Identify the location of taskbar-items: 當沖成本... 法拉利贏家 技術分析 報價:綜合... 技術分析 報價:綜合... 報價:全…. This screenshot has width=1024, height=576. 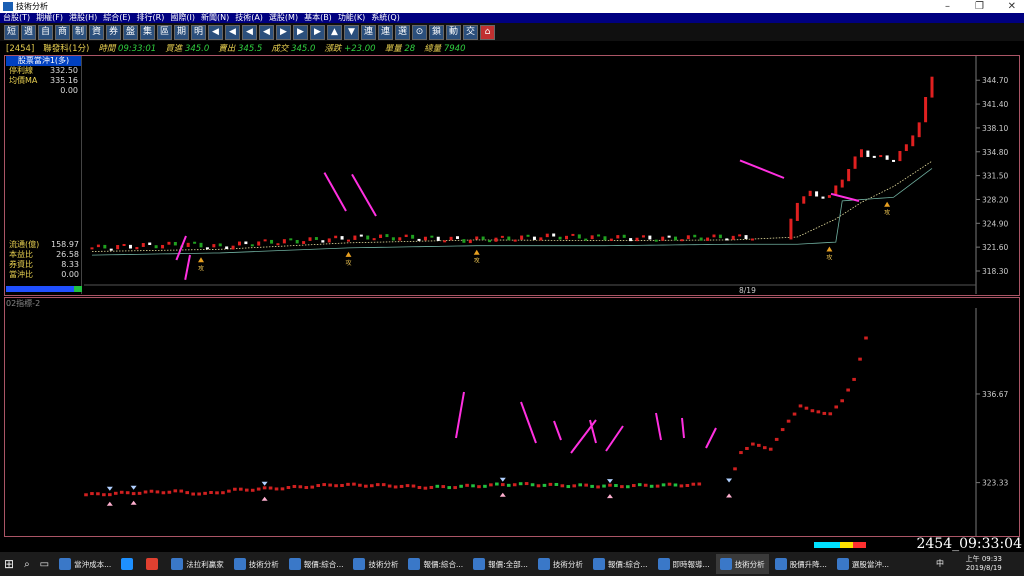
(475, 564).